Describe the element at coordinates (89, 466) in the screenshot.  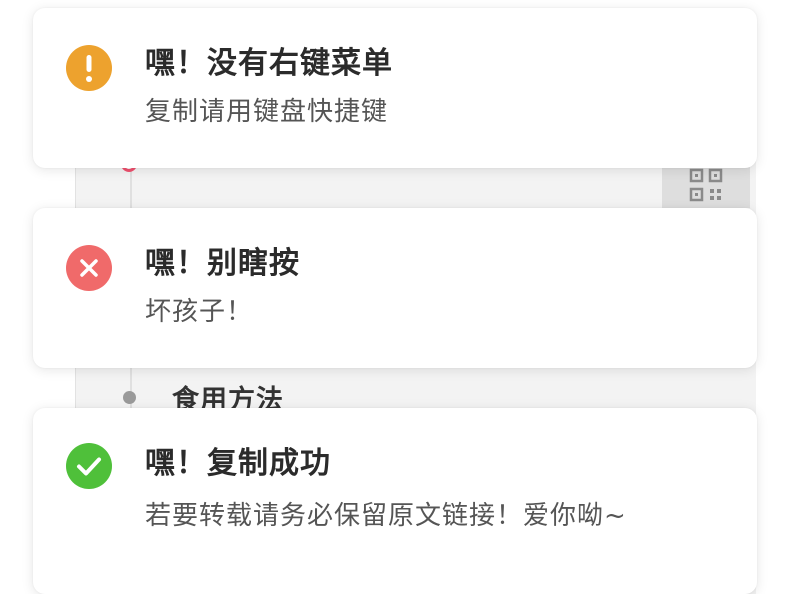
I see `check-icon` at that location.